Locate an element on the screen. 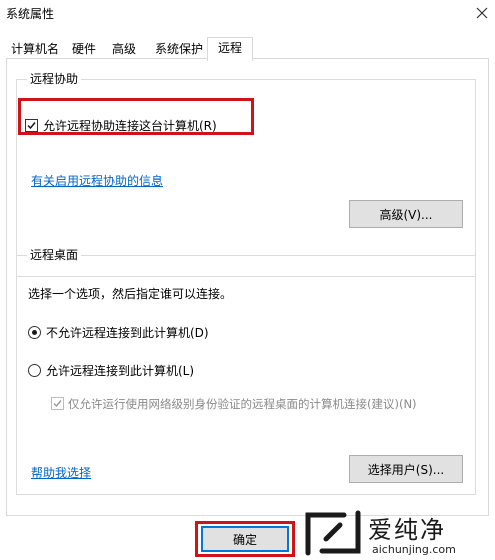 This screenshot has height=560, width=495. watermark-domain: aichunjing.com is located at coordinates (414, 549).